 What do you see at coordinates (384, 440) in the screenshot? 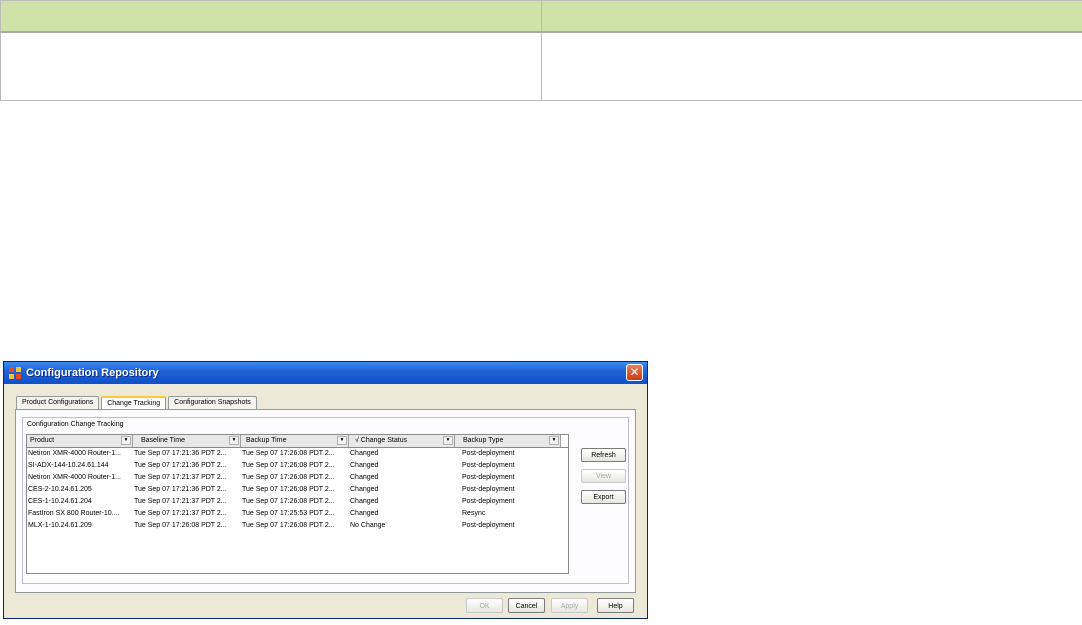
I see `column-header-label: Change Status` at bounding box center [384, 440].